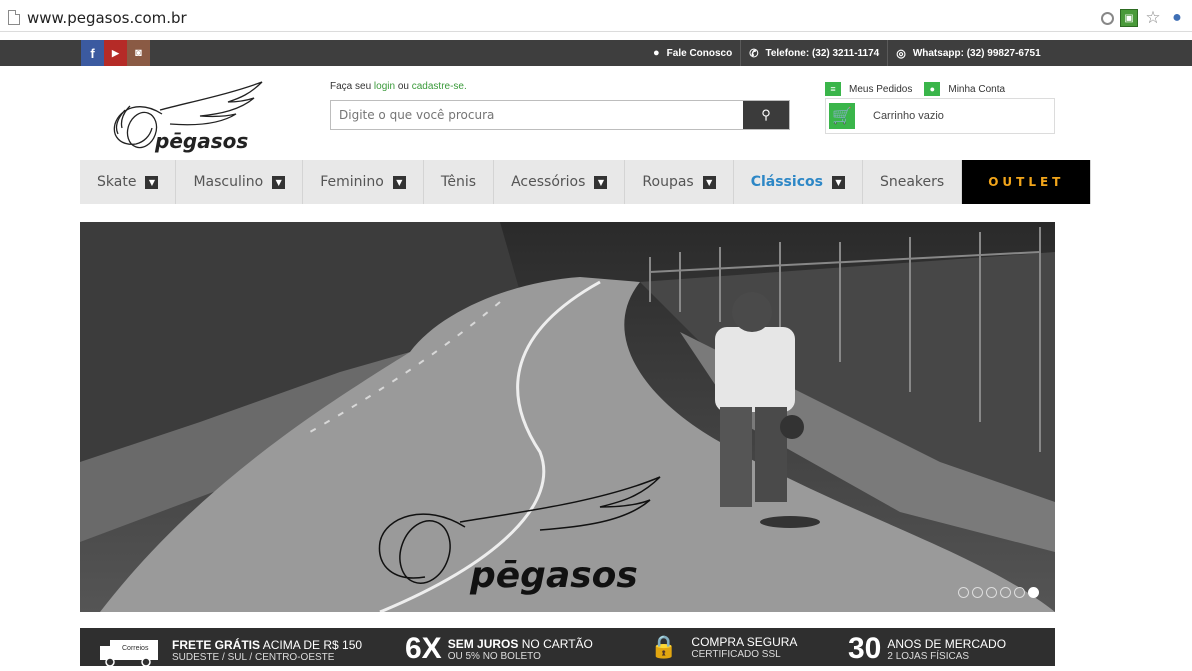 The height and width of the screenshot is (671, 1192). I want to click on cart-box: 🛒 Carrinho vazio, so click(940, 116).